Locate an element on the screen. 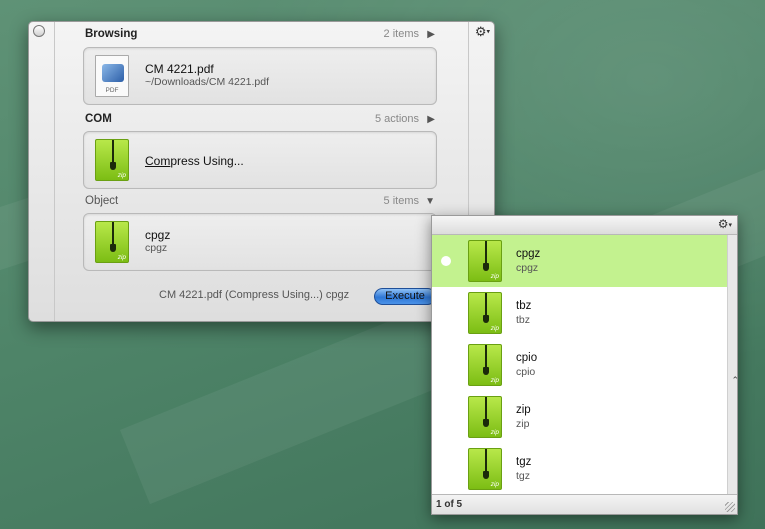 Image resolution: width=765 pixels, height=529 pixels. result-sub: cpio is located at coordinates (526, 372).